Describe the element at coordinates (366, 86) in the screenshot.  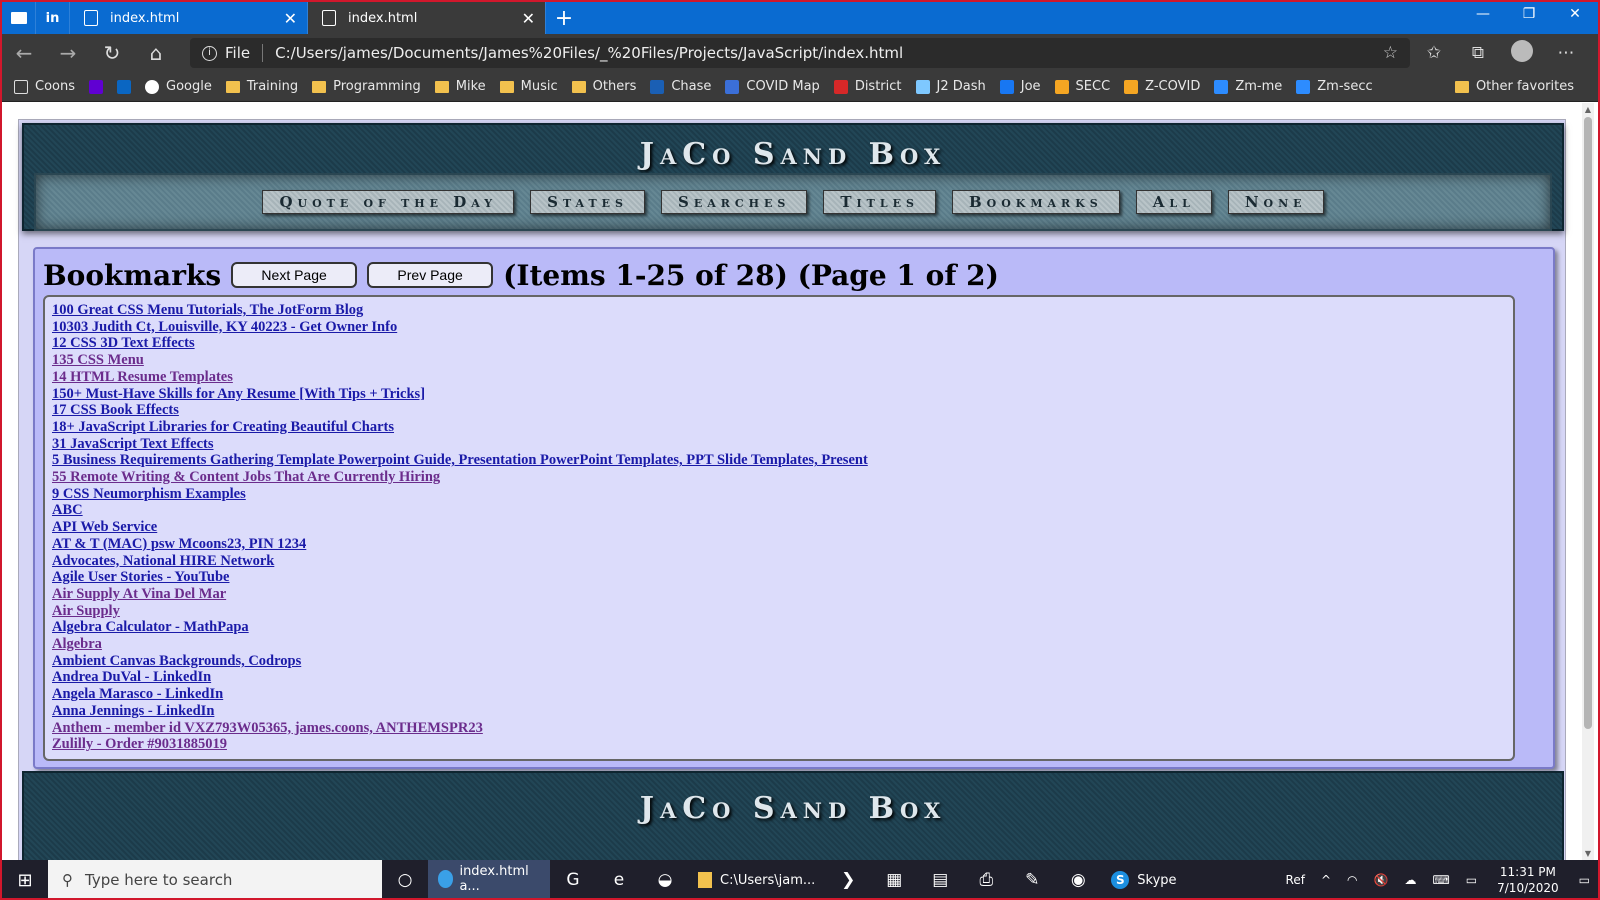
I see `bookmark-programming: Programming` at that location.